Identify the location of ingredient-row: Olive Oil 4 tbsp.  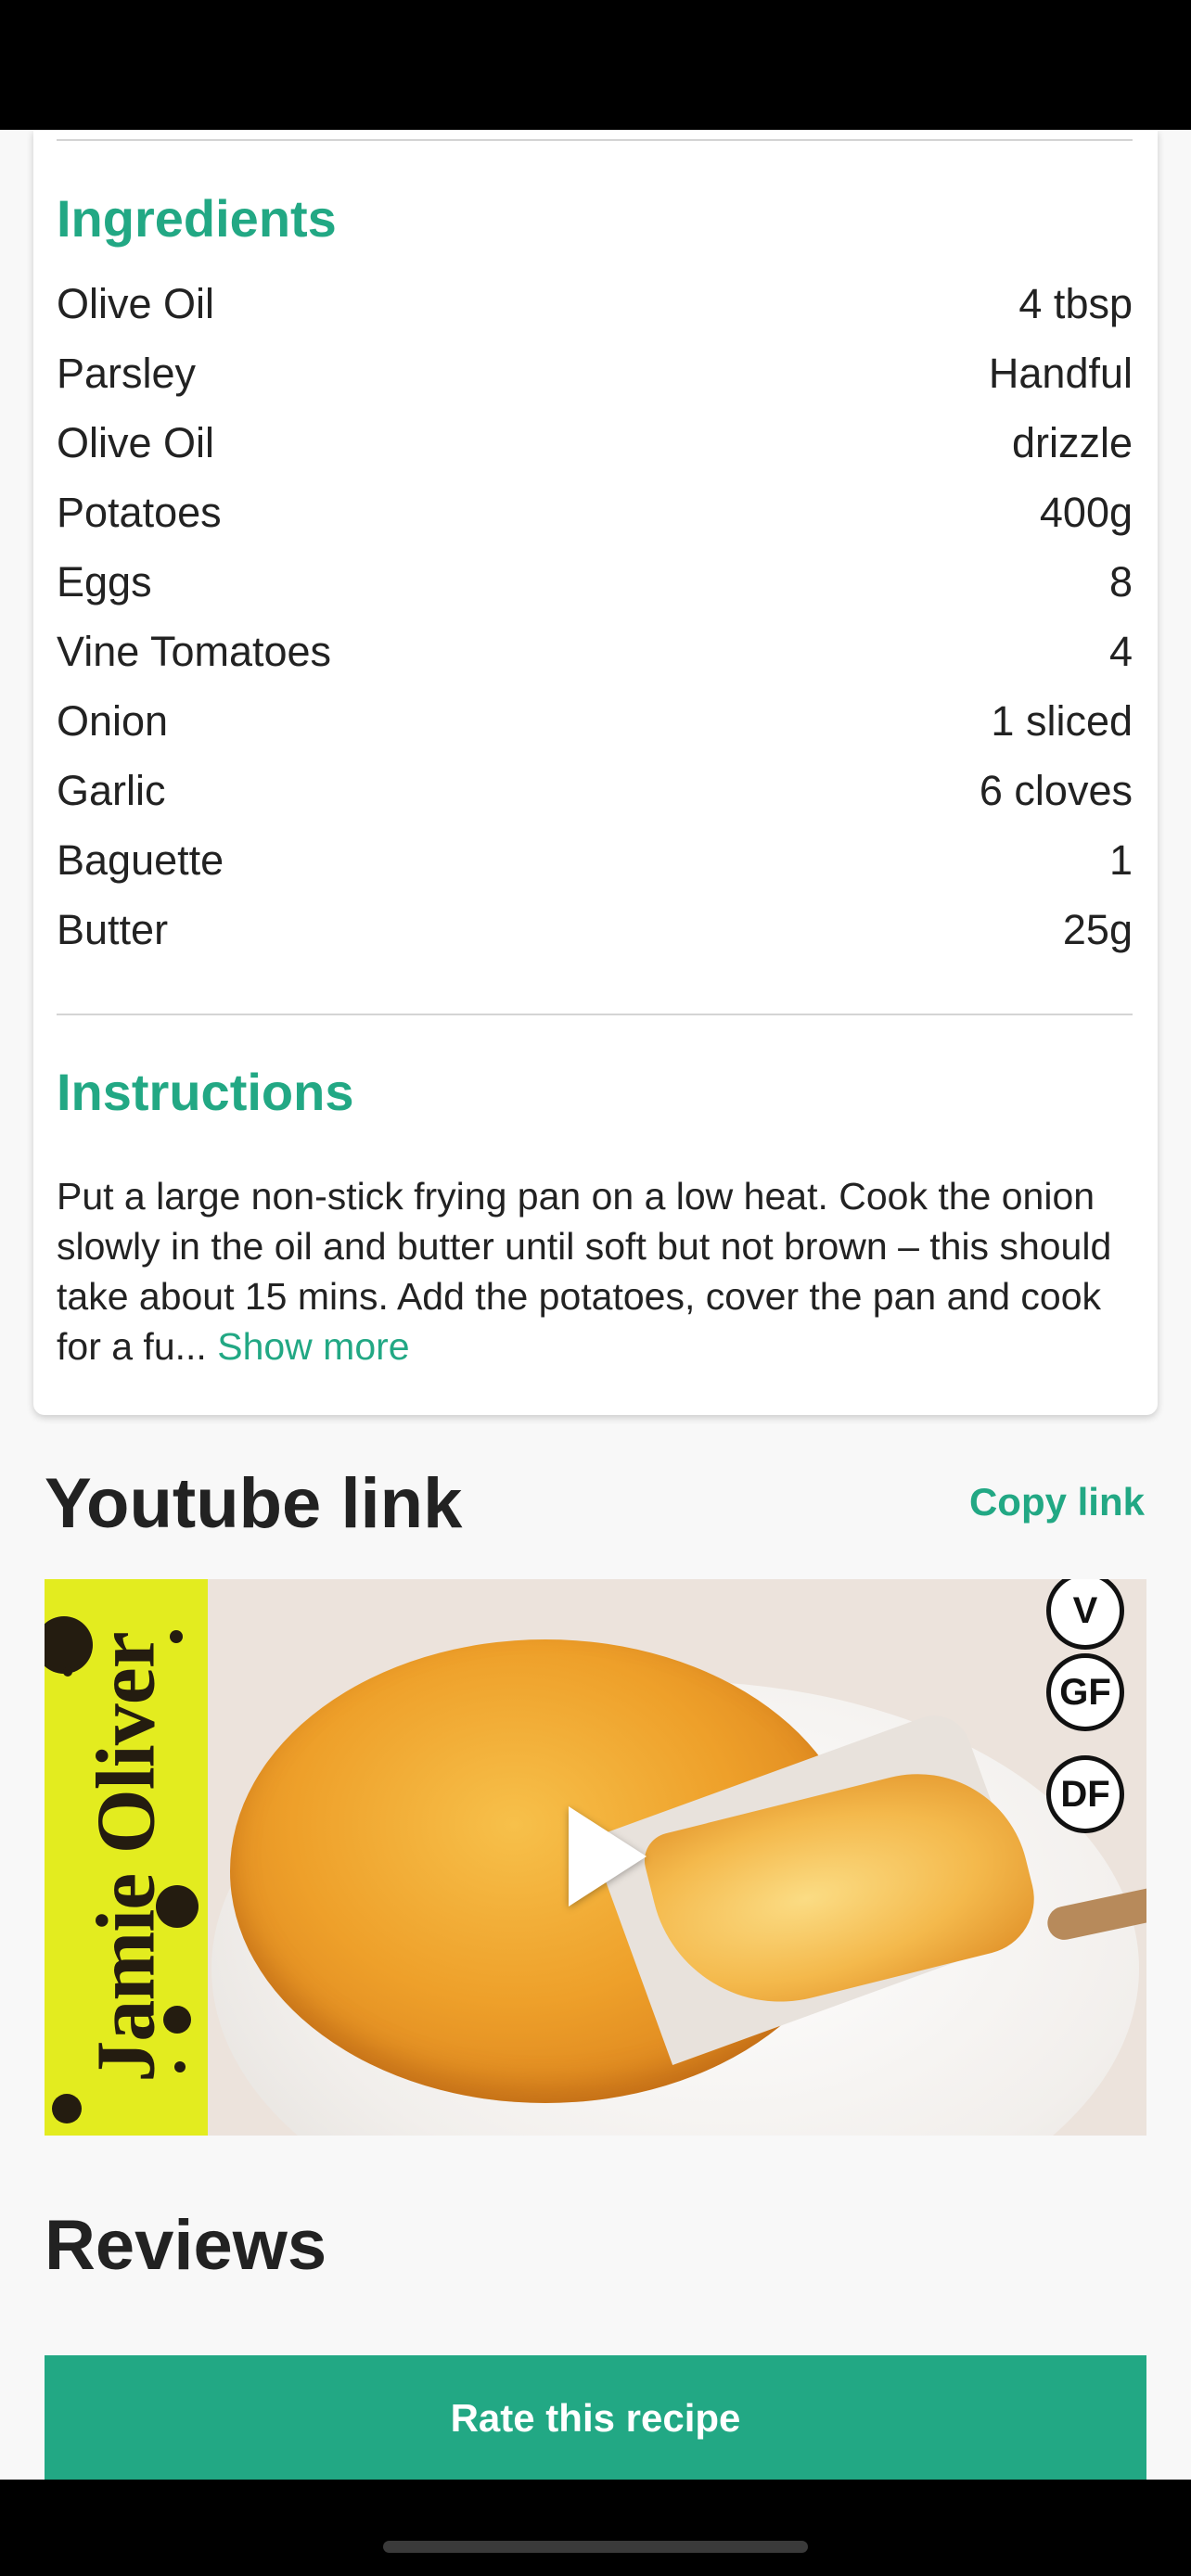
(595, 303).